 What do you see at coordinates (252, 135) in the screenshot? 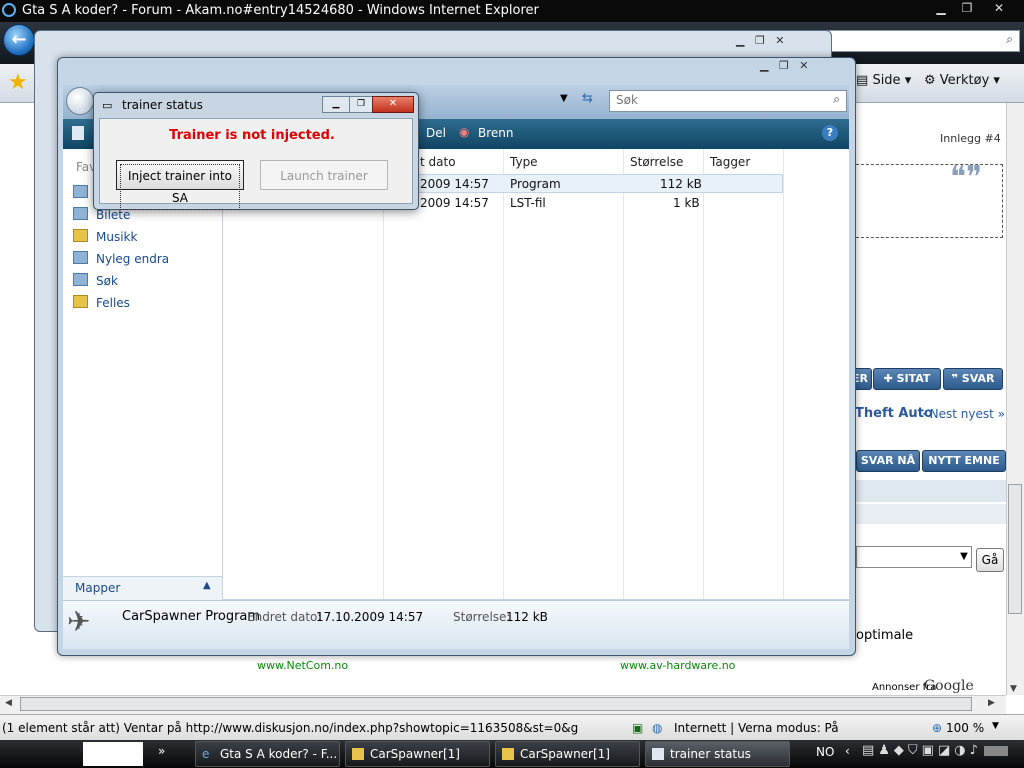
I see `trainer-status-message: Trainer is not injected.` at bounding box center [252, 135].